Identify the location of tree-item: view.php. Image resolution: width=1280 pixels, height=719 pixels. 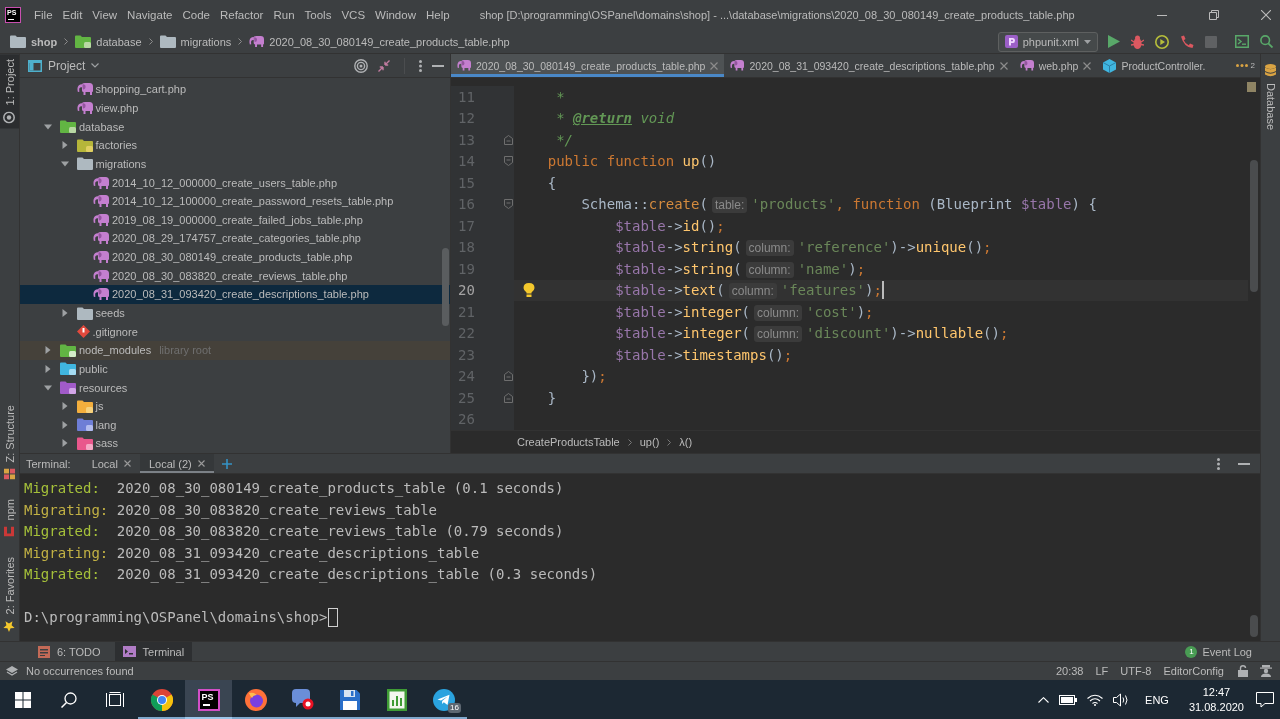
(110, 108).